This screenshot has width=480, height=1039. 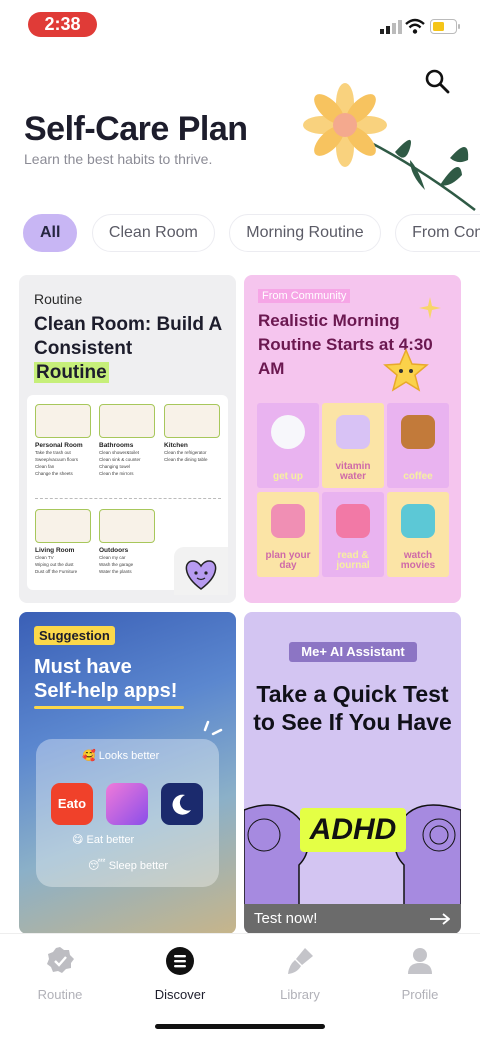 I want to click on room-item: Clean sink & counter, so click(x=120, y=459).